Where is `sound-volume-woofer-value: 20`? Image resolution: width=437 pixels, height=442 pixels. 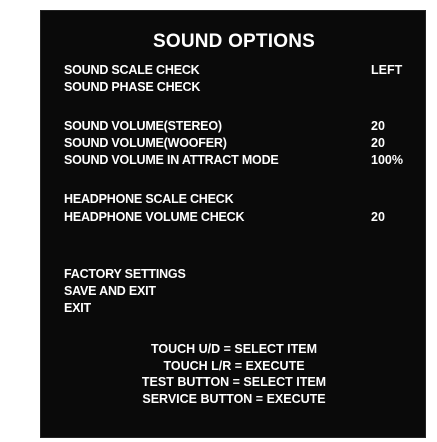 sound-volume-woofer-value: 20 is located at coordinates (378, 143).